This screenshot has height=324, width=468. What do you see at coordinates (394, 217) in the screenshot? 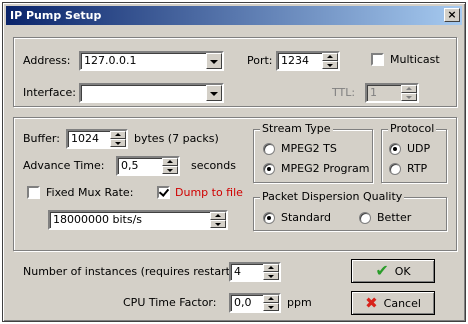
I see `dispersion-better-label: Better` at bounding box center [394, 217].